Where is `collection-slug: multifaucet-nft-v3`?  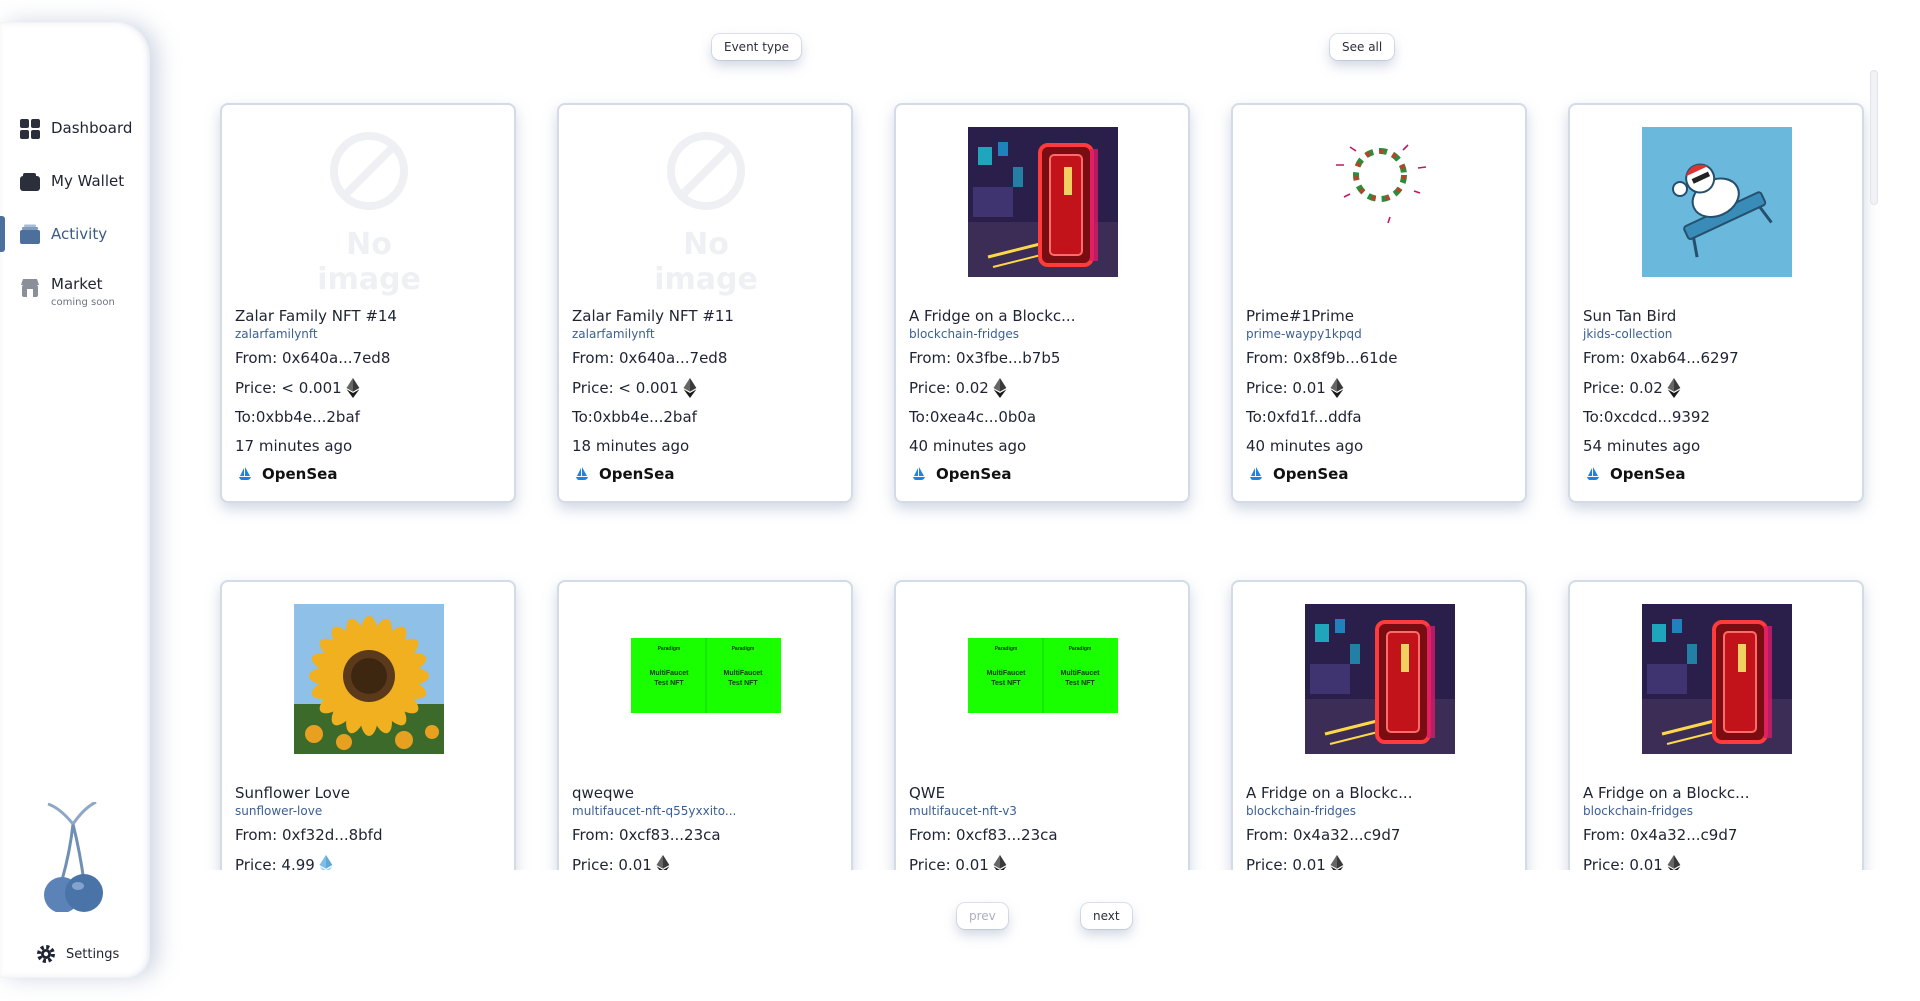
collection-slug: multifaucet-nft-v3 is located at coordinates (963, 811).